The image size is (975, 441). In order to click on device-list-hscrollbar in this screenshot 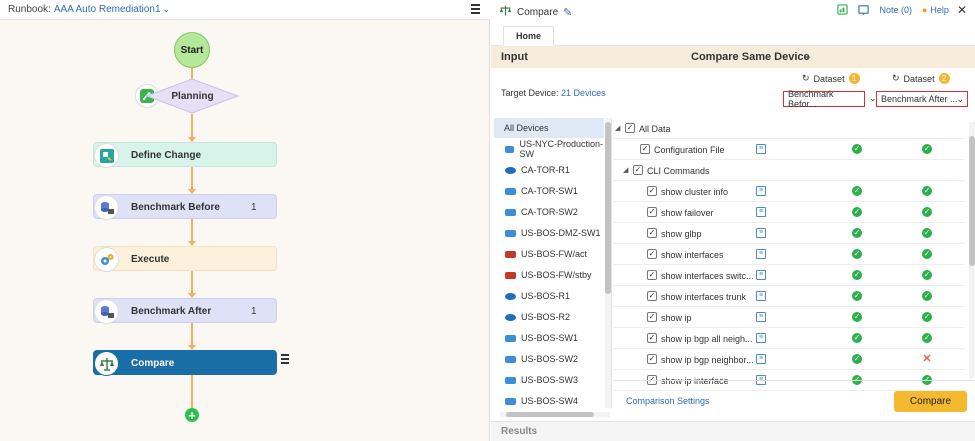, I will do `click(555, 414)`.